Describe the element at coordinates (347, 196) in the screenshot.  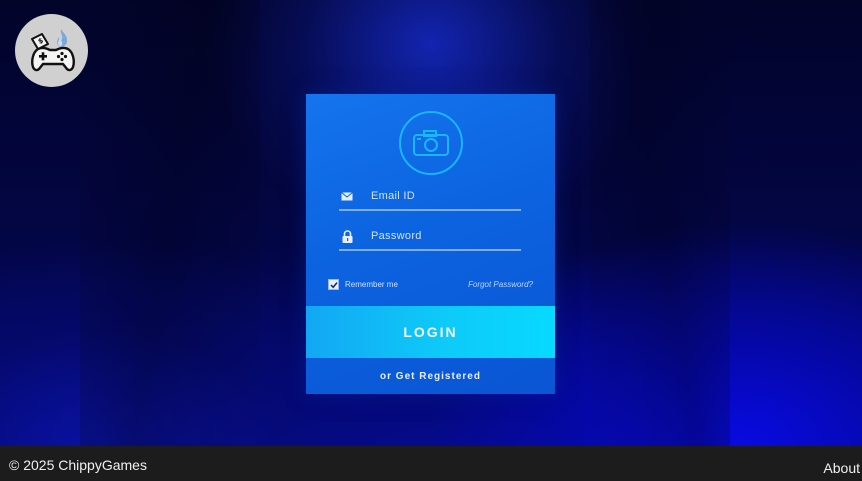
I see `envelope-icon` at that location.